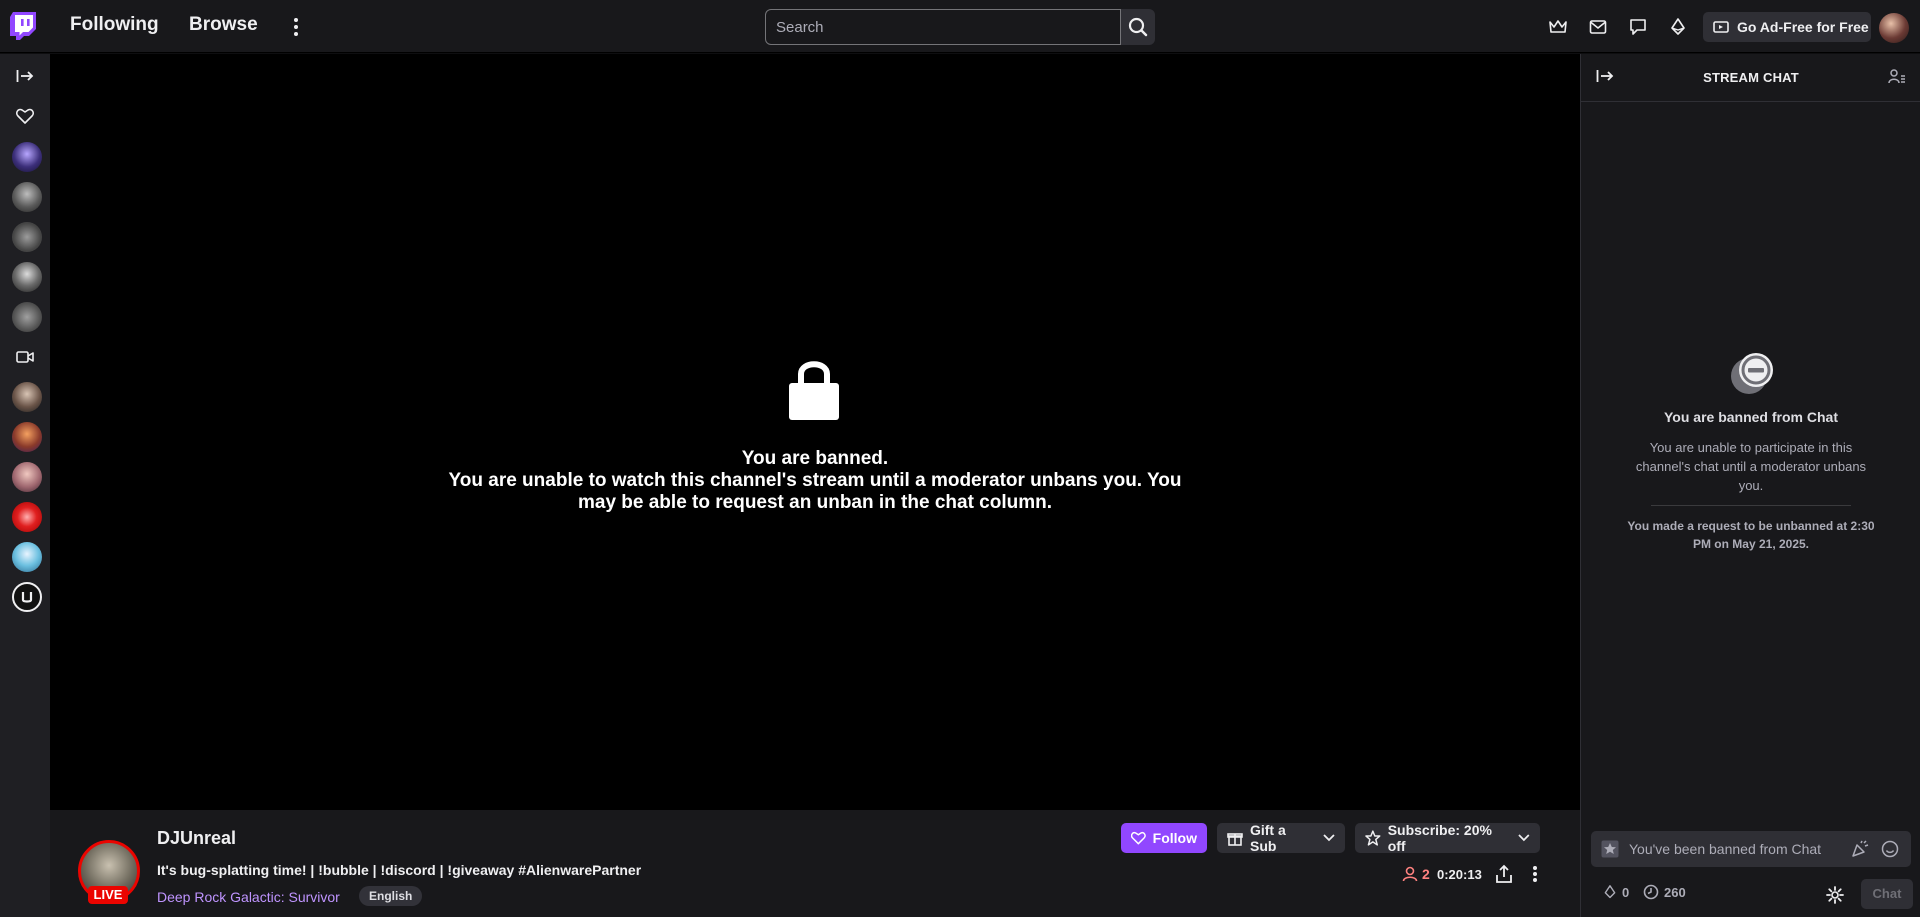 The width and height of the screenshot is (1920, 917). What do you see at coordinates (1558, 27) in the screenshot?
I see `prime-crown-icon` at bounding box center [1558, 27].